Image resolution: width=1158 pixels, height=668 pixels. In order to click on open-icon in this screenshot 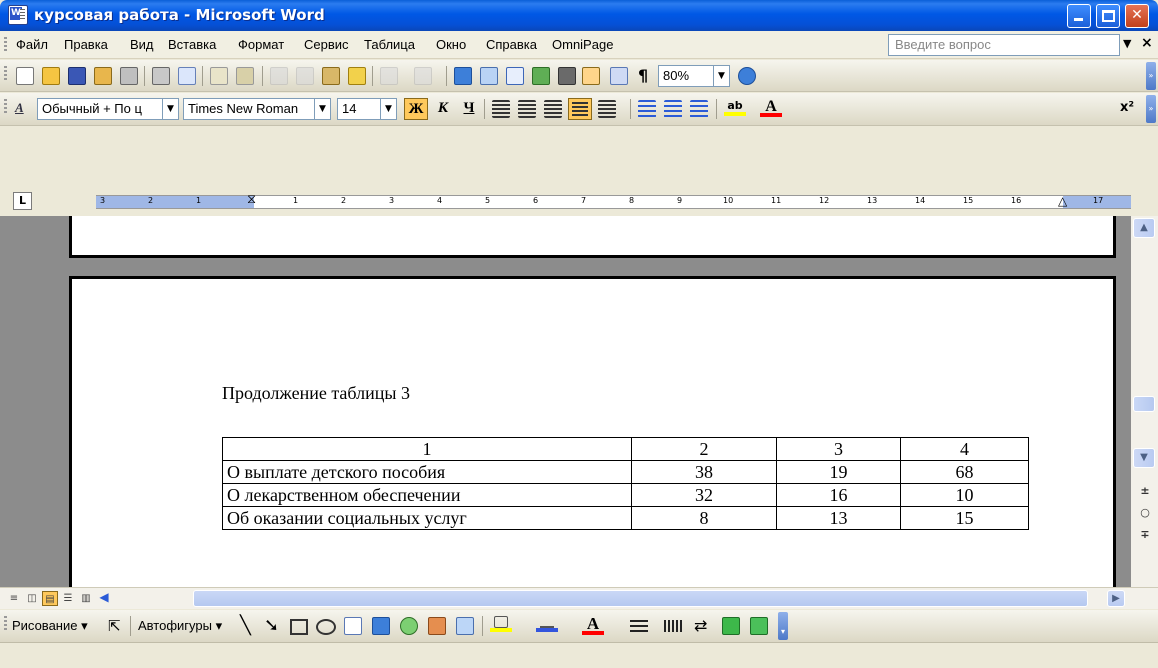, I will do `click(51, 76)`.